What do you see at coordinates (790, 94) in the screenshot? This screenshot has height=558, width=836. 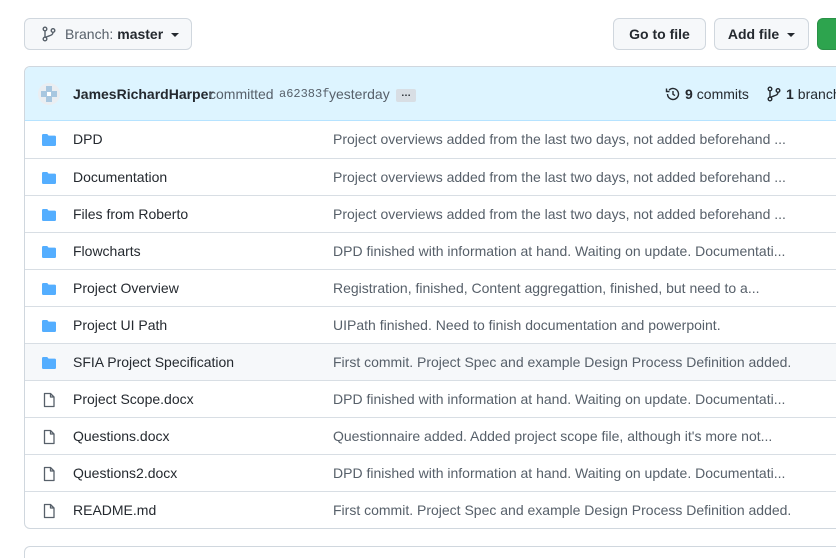 I see `branches-count: 1` at bounding box center [790, 94].